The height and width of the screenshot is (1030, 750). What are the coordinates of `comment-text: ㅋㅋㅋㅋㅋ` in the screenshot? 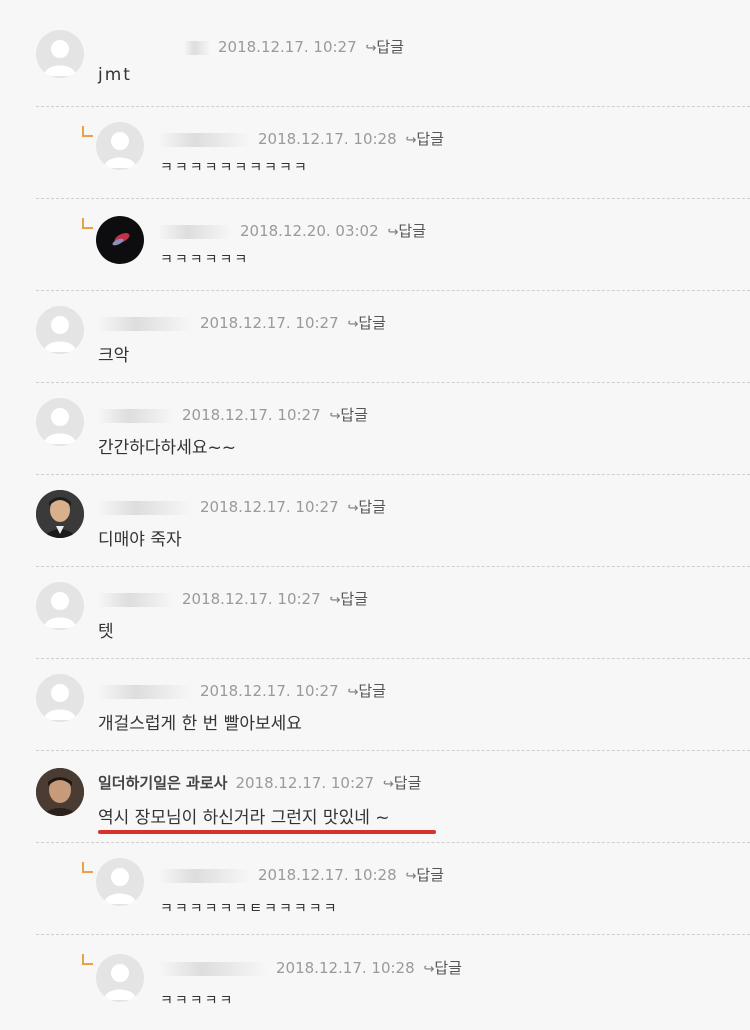 It's located at (197, 1001).